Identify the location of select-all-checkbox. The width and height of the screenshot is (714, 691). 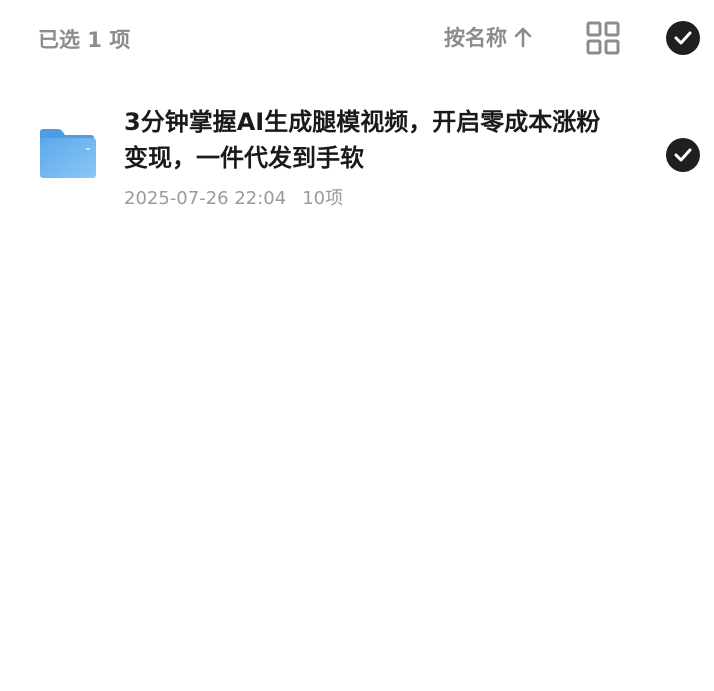
(683, 38).